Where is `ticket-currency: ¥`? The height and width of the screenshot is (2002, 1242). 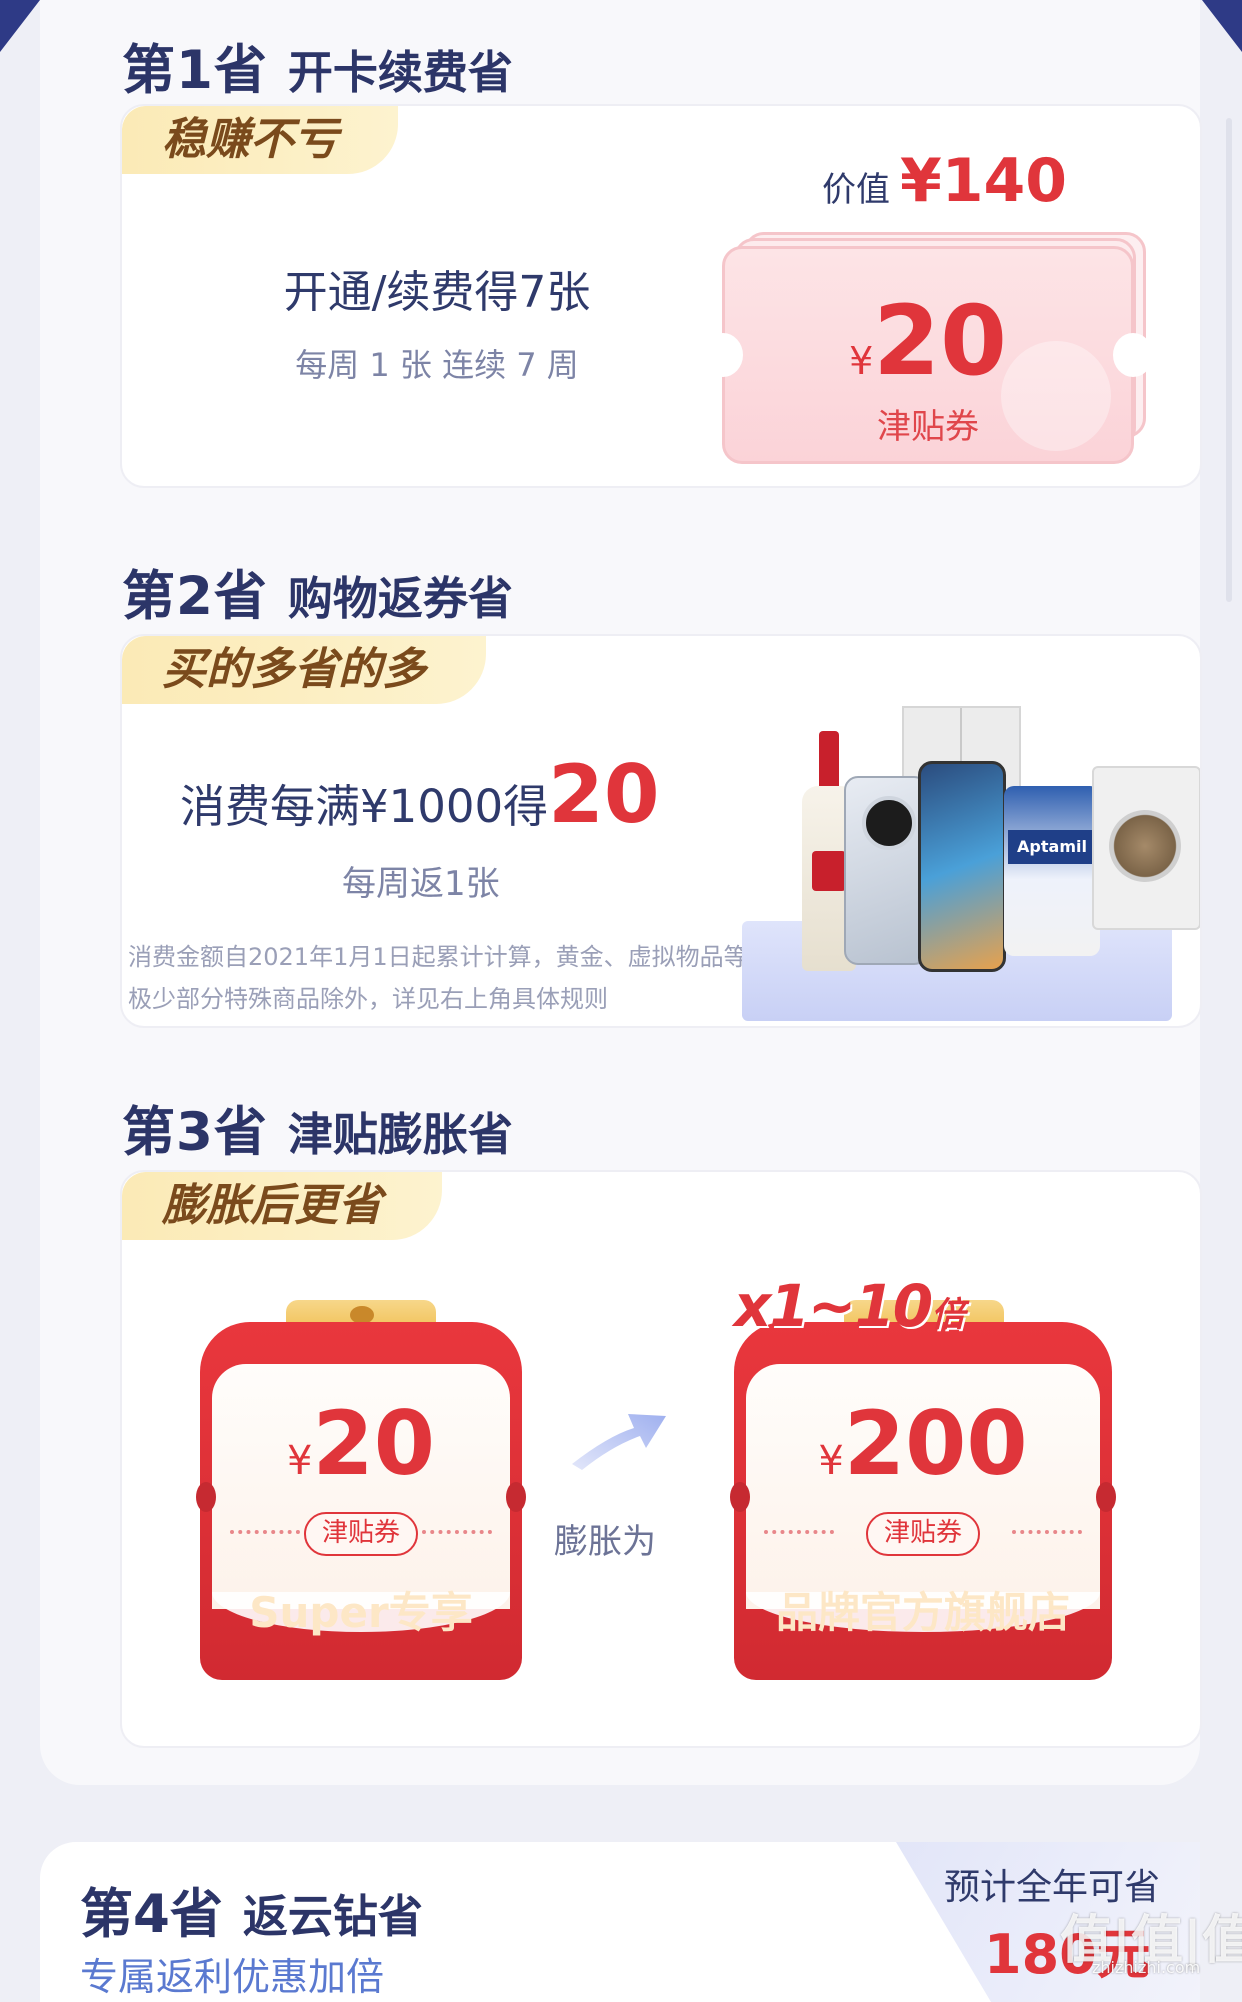
ticket-currency: ¥ is located at coordinates (861, 361).